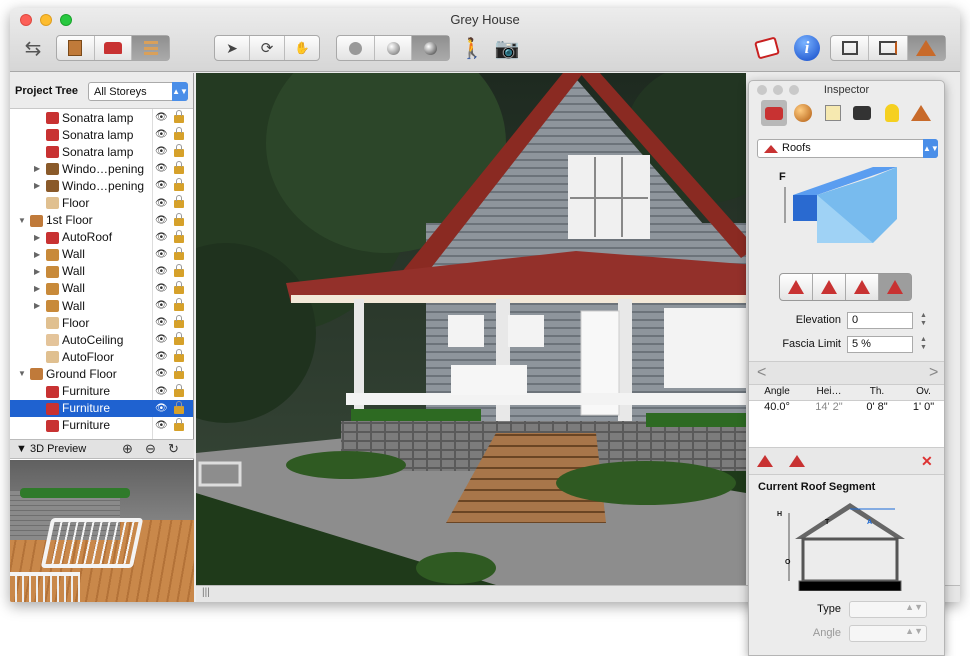  I want to click on insert-segment-icon, so click(797, 461).